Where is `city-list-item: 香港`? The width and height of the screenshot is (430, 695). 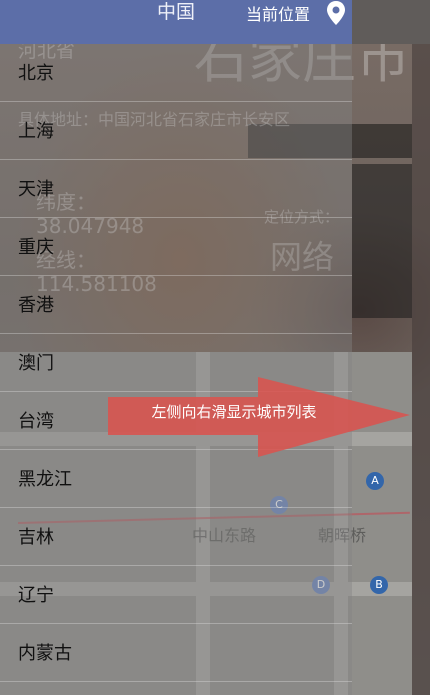 city-list-item: 香港 is located at coordinates (176, 305).